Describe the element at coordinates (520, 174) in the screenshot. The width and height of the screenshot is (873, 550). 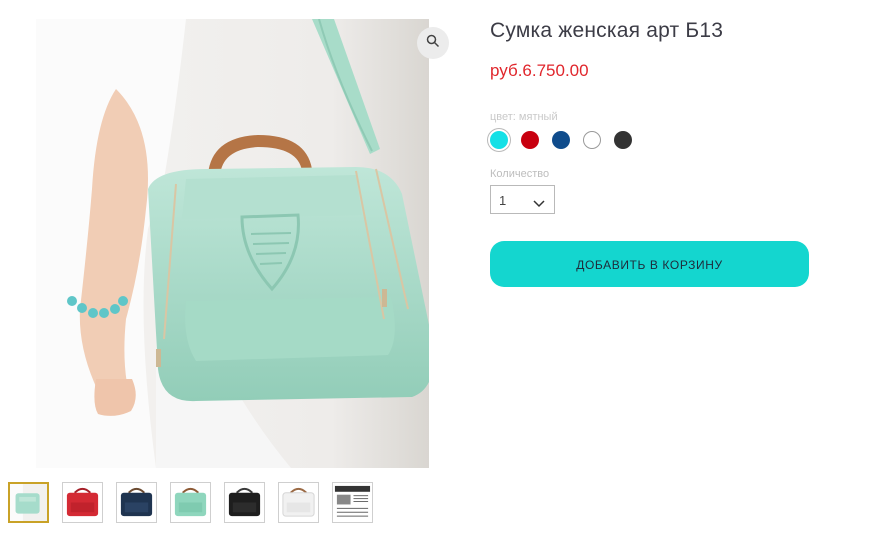
I see `quantity-label: Количество` at that location.